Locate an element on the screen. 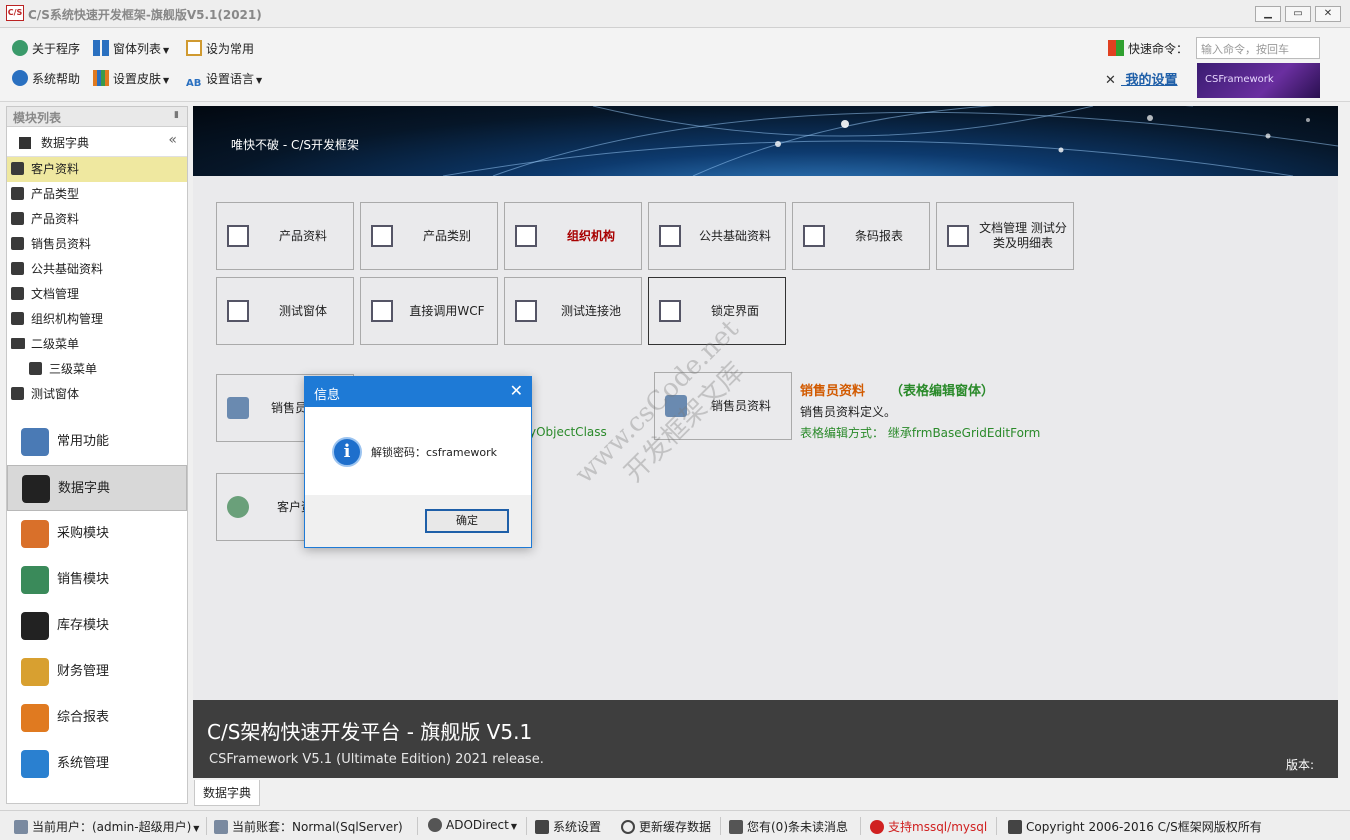 The height and width of the screenshot is (840, 1350). nav-item: 系统管理 is located at coordinates (97, 764).